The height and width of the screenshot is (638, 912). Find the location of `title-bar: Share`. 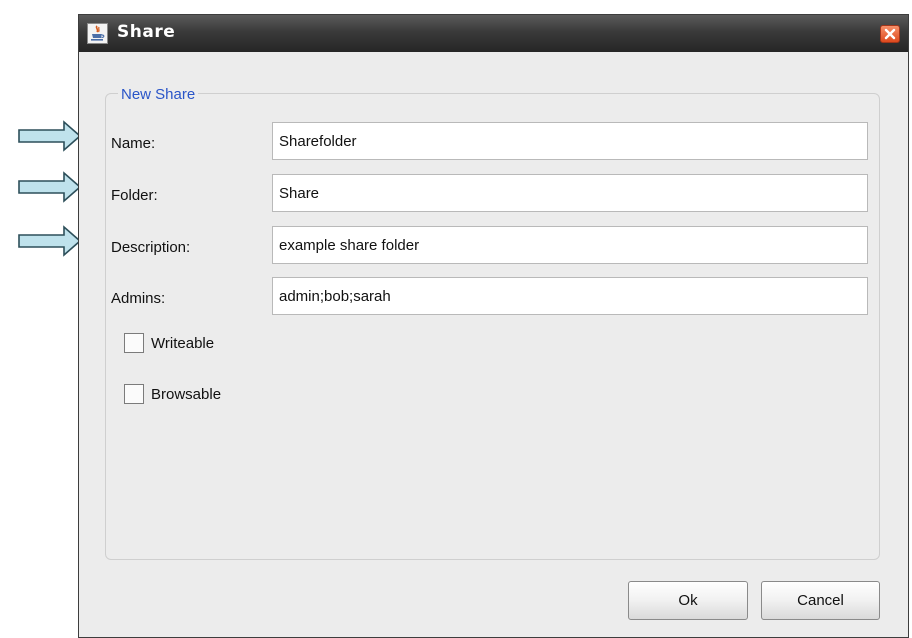

title-bar: Share is located at coordinates (493, 33).